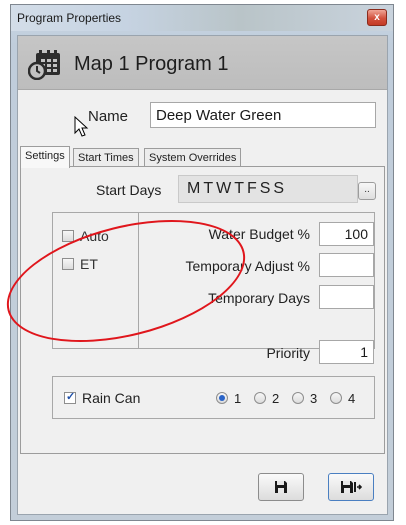 Image resolution: width=406 pixels, height=525 pixels. What do you see at coordinates (202, 18) in the screenshot?
I see `title-bar: Program Properties x` at bounding box center [202, 18].